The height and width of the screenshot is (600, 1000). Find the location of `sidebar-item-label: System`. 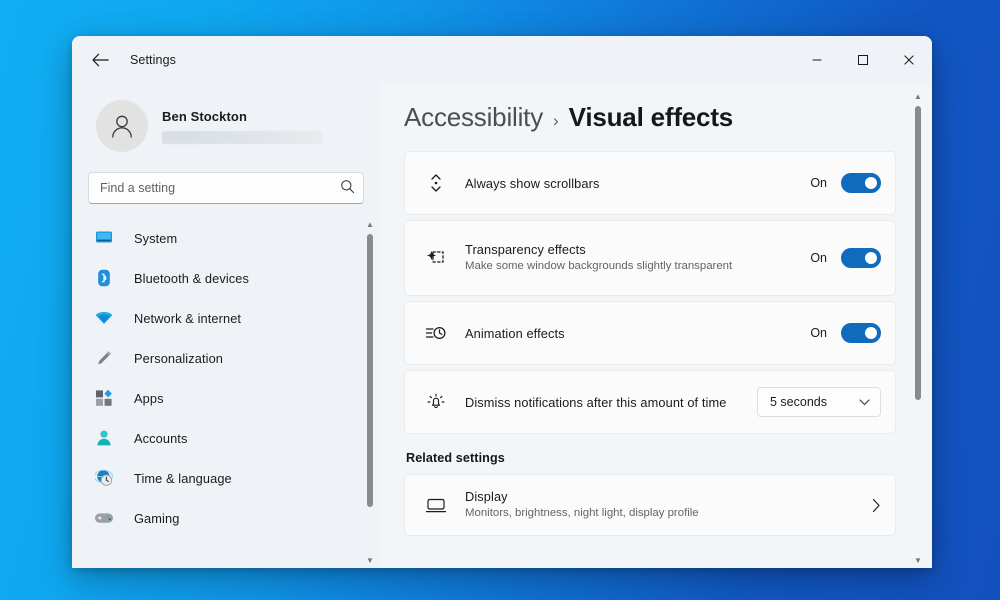

sidebar-item-label: System is located at coordinates (156, 238).